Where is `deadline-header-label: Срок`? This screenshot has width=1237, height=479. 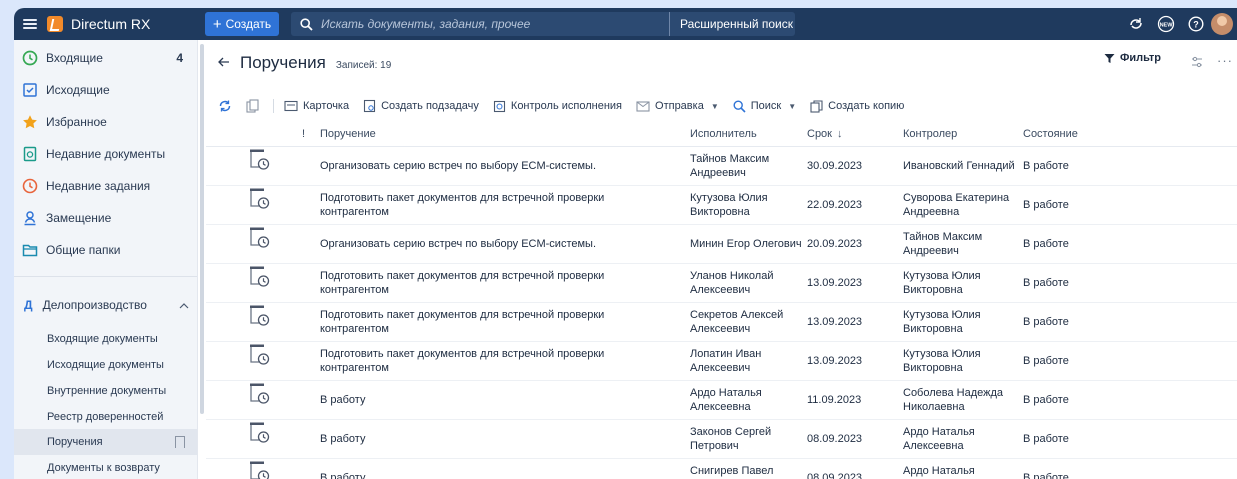
deadline-header-label: Срок is located at coordinates (819, 134).